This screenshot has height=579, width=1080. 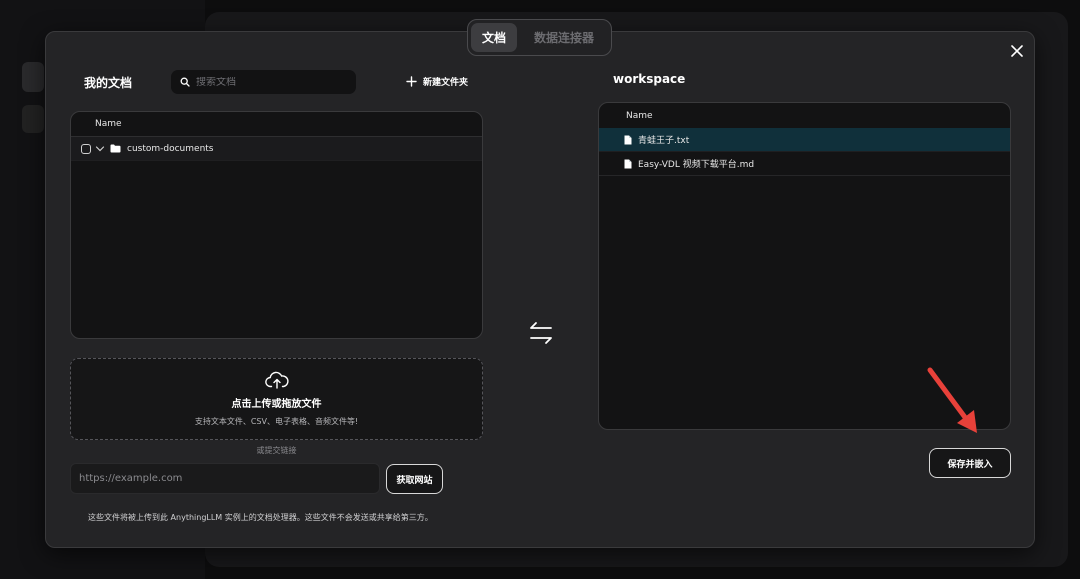 What do you see at coordinates (1017, 51) in the screenshot?
I see `close-icon` at bounding box center [1017, 51].